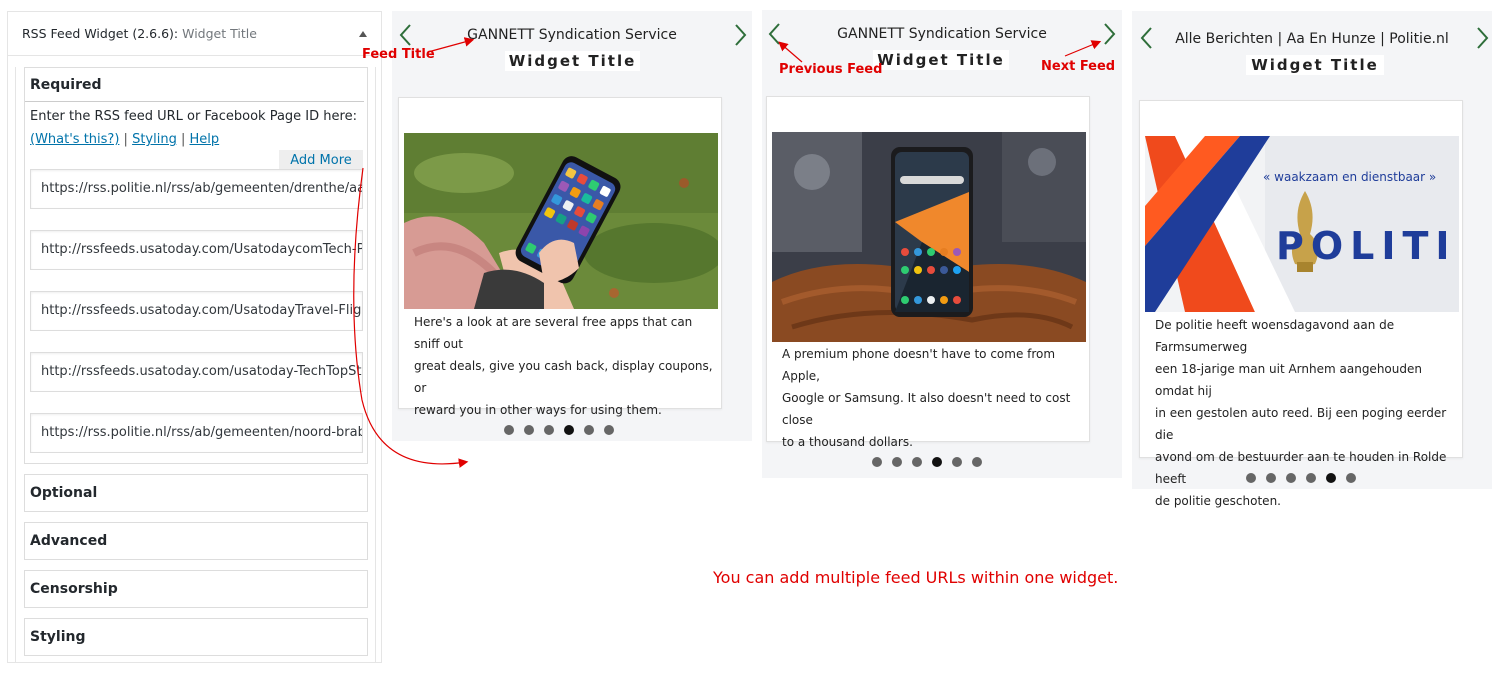  What do you see at coordinates (831, 69) in the screenshot?
I see `previous-feed-annotation: Previous Feed` at bounding box center [831, 69].